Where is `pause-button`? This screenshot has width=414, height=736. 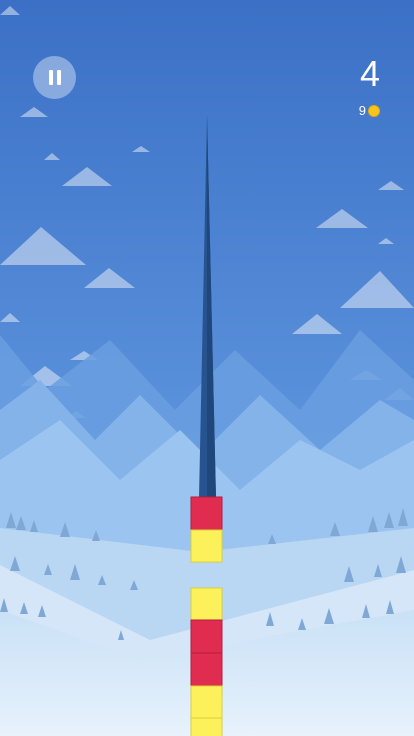 pause-button is located at coordinates (54, 77).